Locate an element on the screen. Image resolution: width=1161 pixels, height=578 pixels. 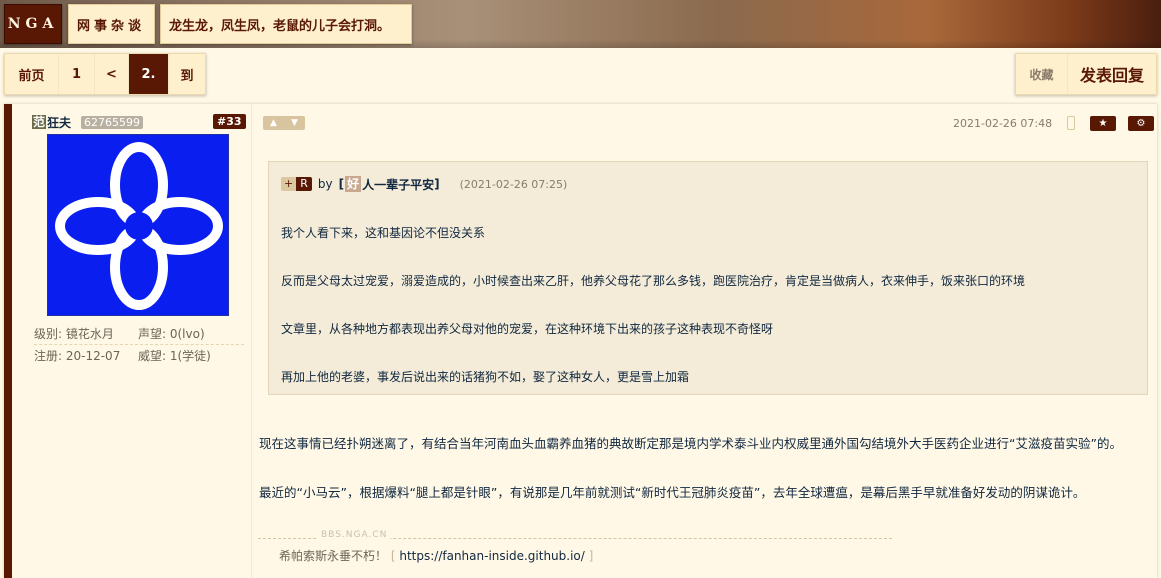
page-1-button: 1 is located at coordinates (77, 74).